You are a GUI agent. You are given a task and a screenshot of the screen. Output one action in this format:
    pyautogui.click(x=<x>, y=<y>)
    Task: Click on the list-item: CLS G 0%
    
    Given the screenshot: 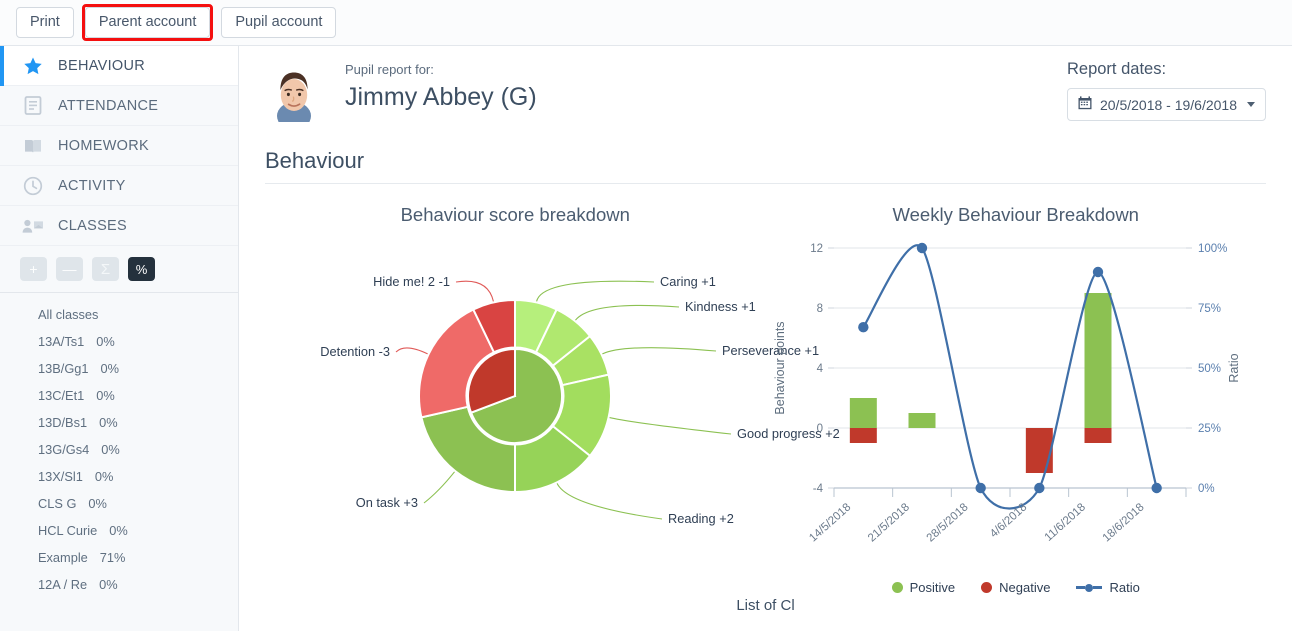 What is the action you would take?
    pyautogui.click(x=119, y=509)
    